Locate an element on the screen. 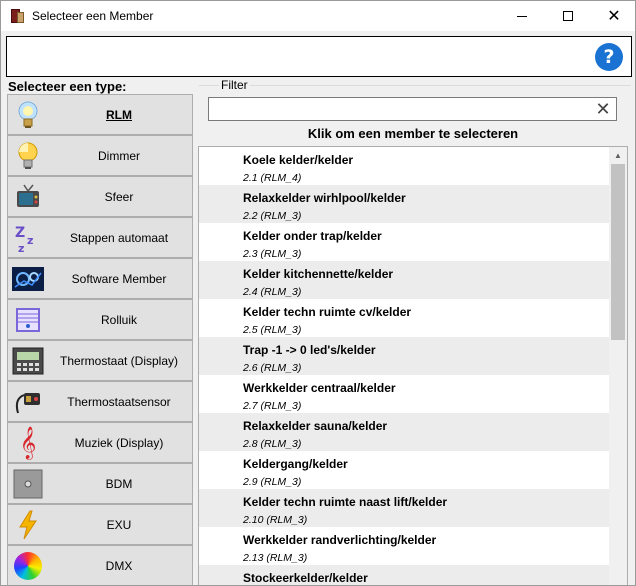 This screenshot has height=586, width=636. type-button-exu: EXU is located at coordinates (100, 524).